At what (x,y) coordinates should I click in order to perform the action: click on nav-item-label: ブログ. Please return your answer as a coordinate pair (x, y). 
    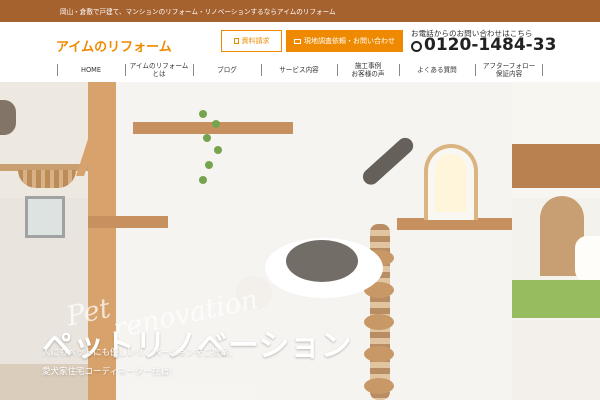
    Looking at the image, I should click on (227, 70).